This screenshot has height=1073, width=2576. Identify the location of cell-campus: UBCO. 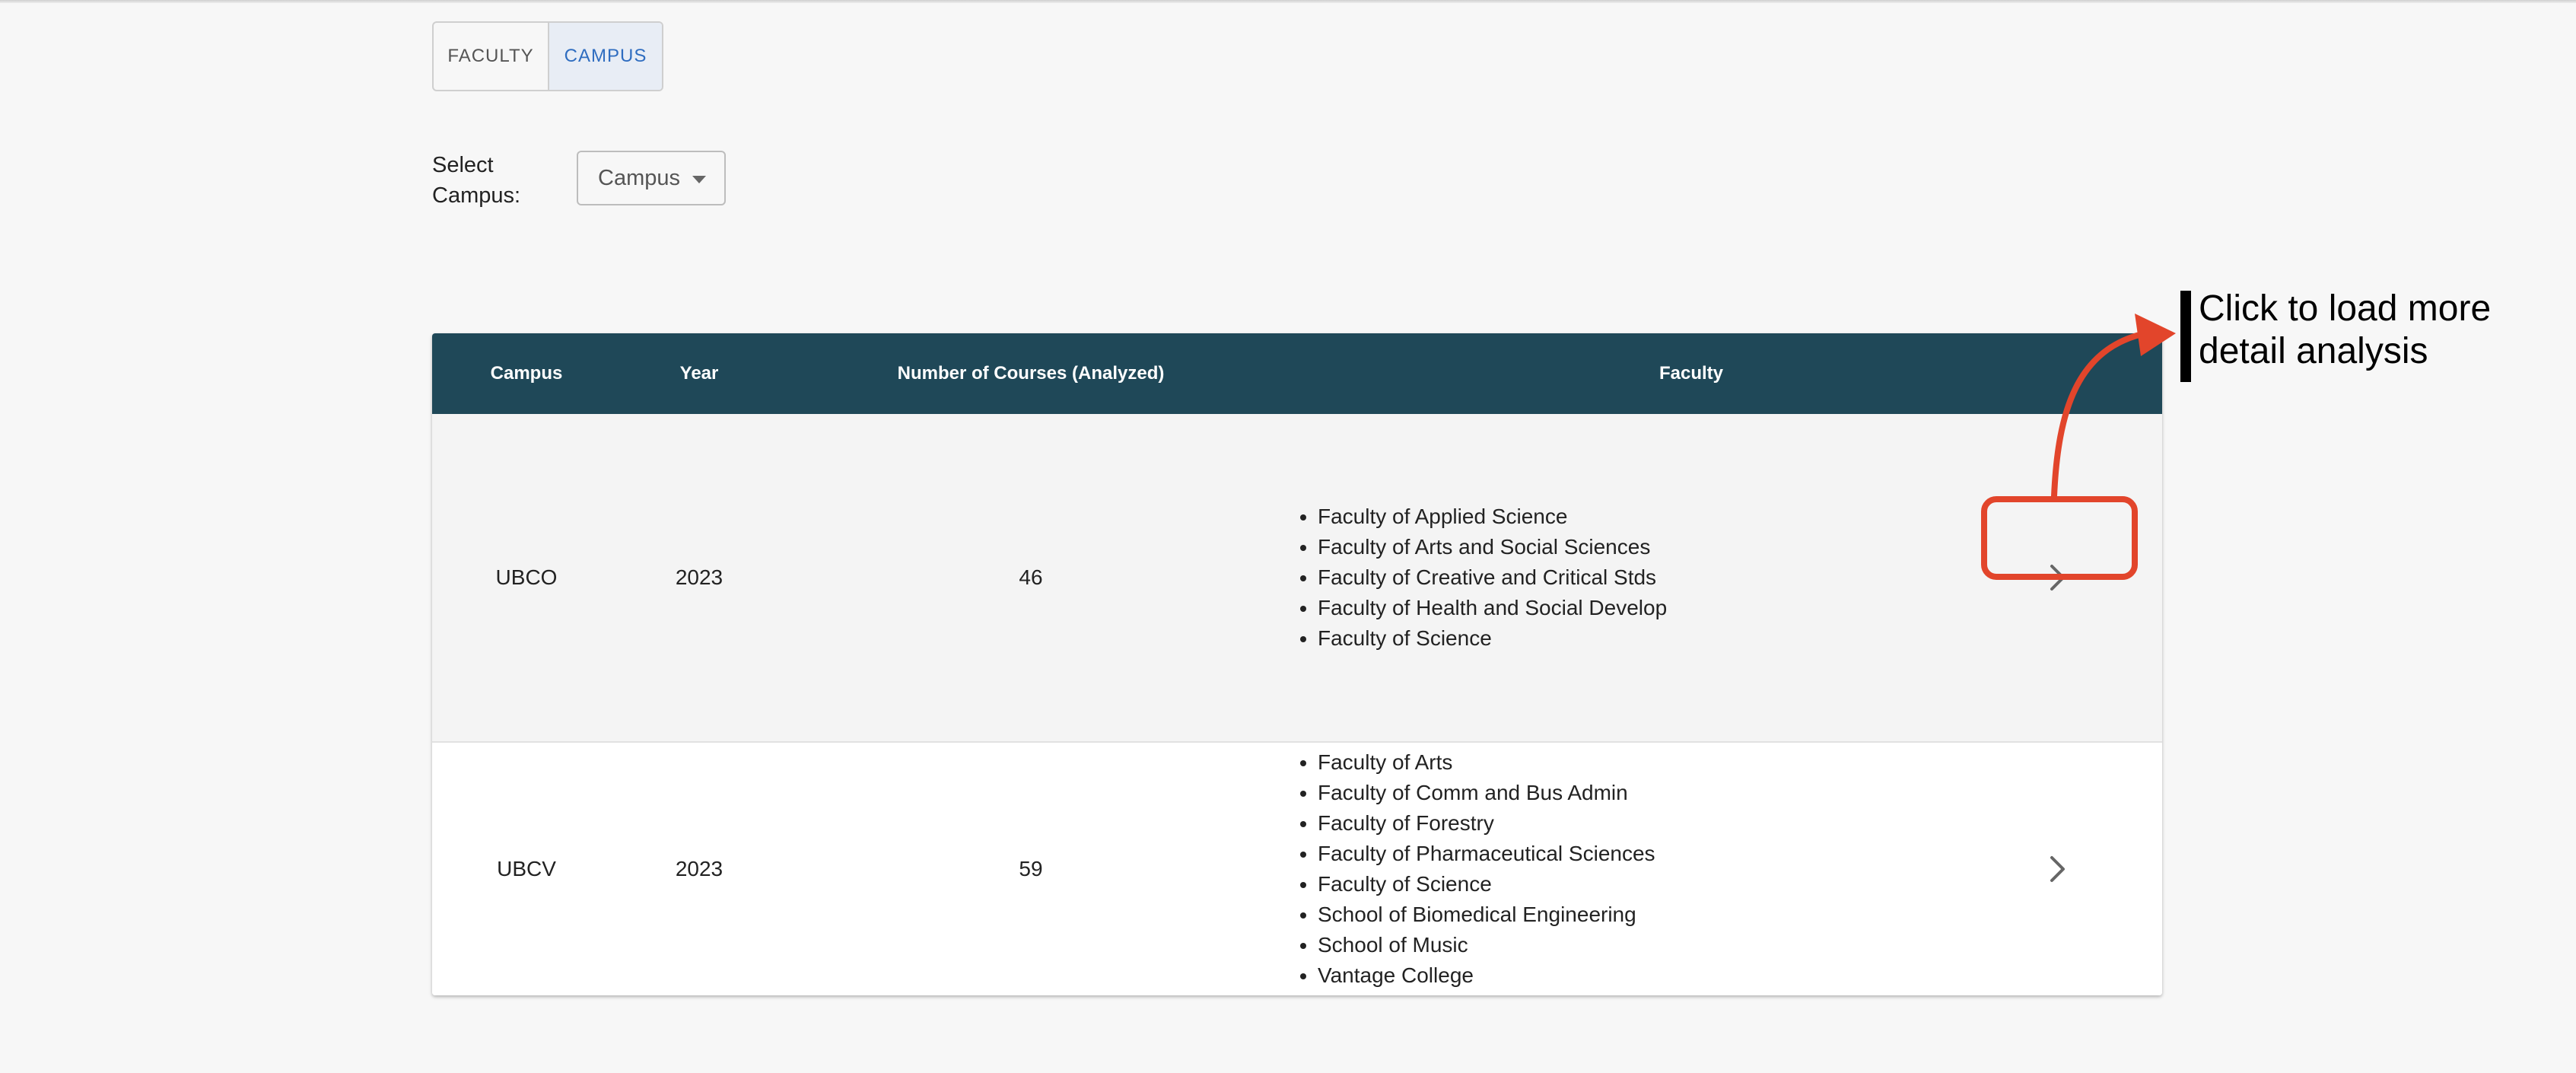
(526, 577).